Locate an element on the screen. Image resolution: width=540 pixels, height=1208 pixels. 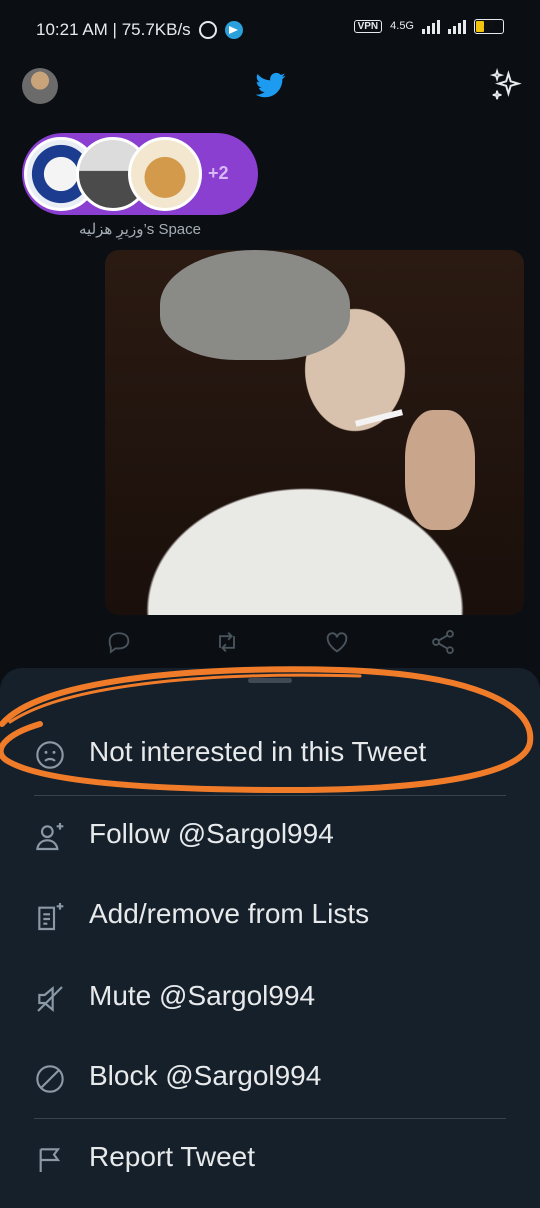
tweet-actions is located at coordinates (280, 645).